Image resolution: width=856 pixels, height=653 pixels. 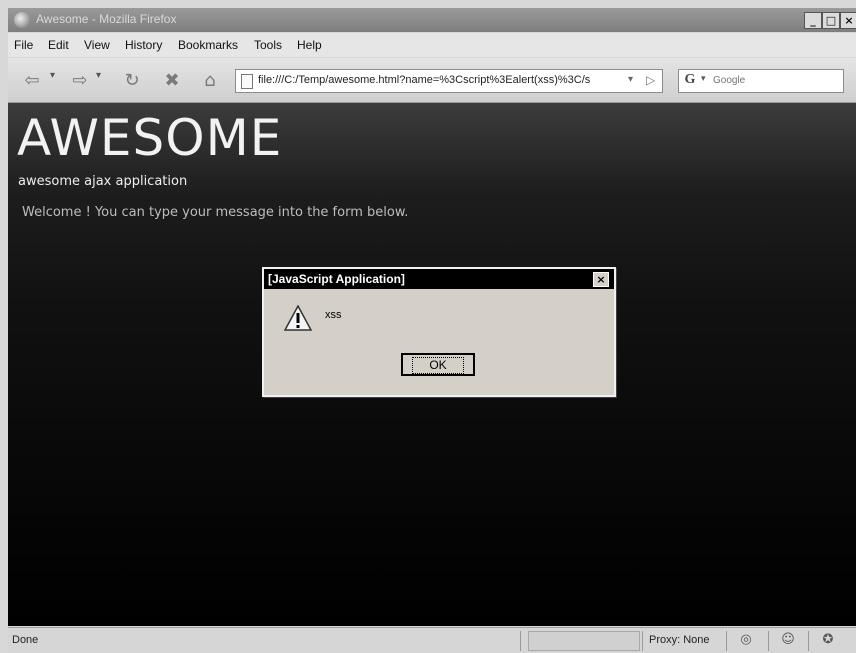 What do you see at coordinates (813, 20) in the screenshot?
I see `minimize-button: _` at bounding box center [813, 20].